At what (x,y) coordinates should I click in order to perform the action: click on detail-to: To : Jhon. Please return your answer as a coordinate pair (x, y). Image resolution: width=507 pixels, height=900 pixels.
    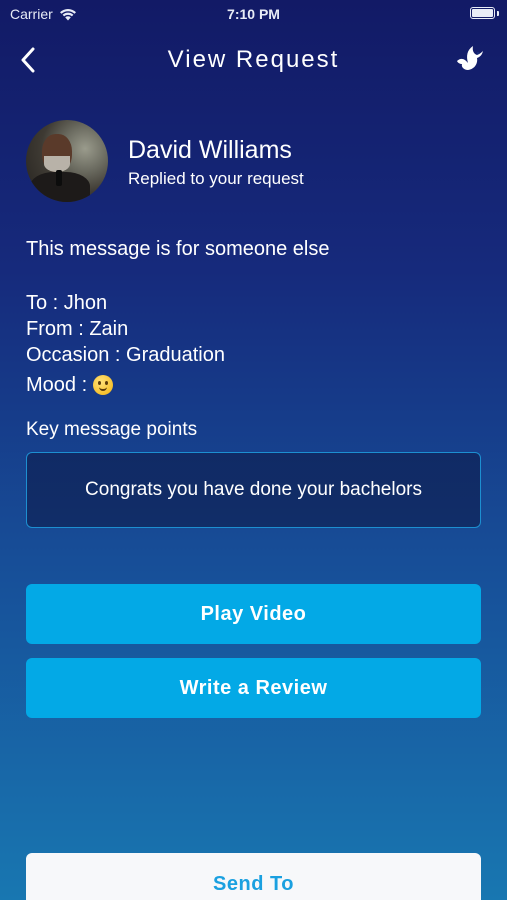
    Looking at the image, I should click on (67, 303).